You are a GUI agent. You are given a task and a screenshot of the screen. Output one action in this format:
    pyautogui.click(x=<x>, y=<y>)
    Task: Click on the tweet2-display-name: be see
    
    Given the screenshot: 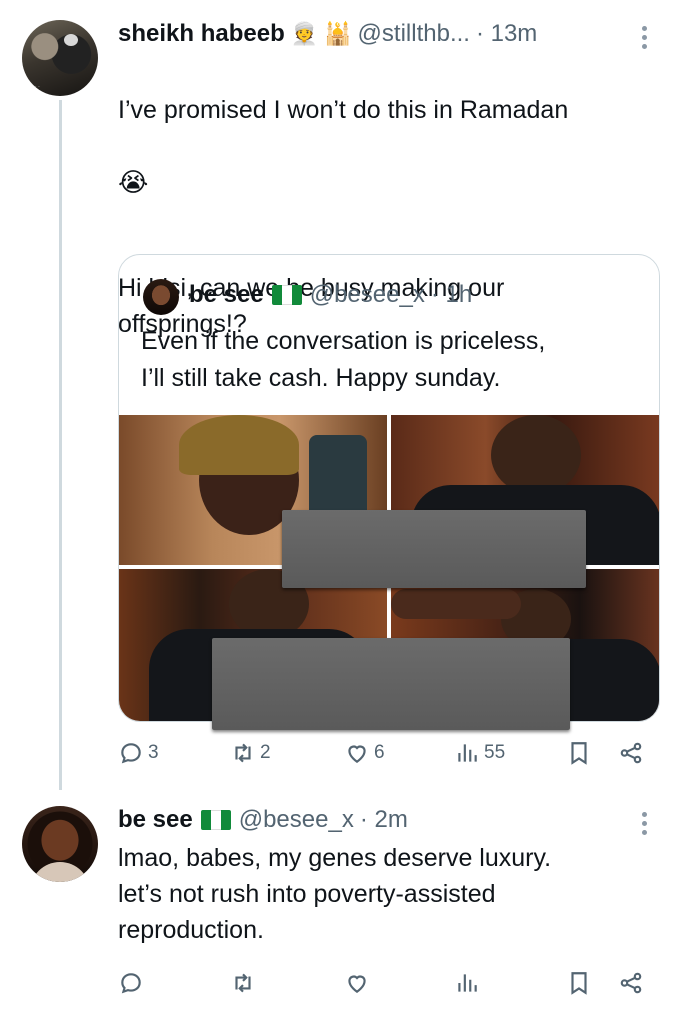 What is the action you would take?
    pyautogui.click(x=155, y=820)
    